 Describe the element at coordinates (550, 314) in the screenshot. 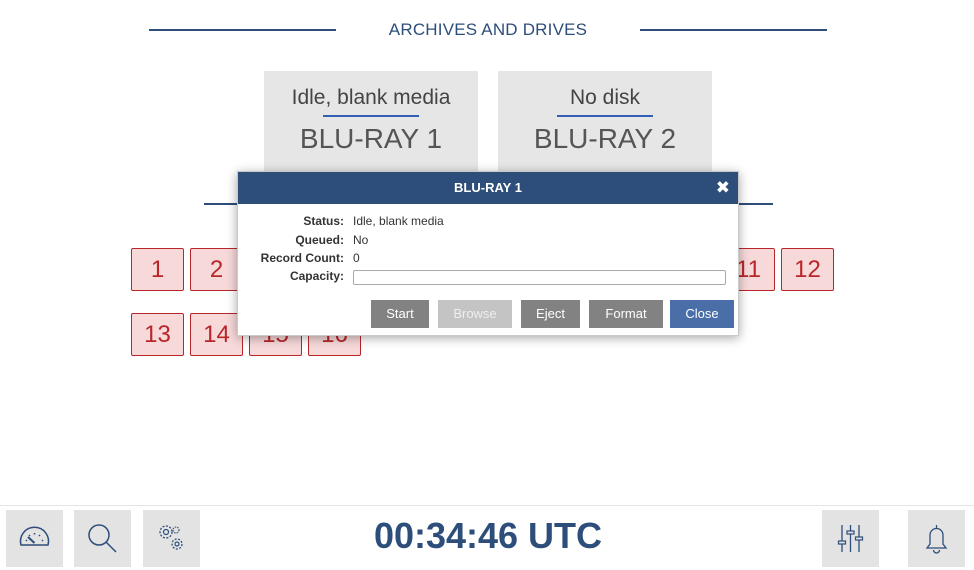

I see `eject-button: Eject` at that location.